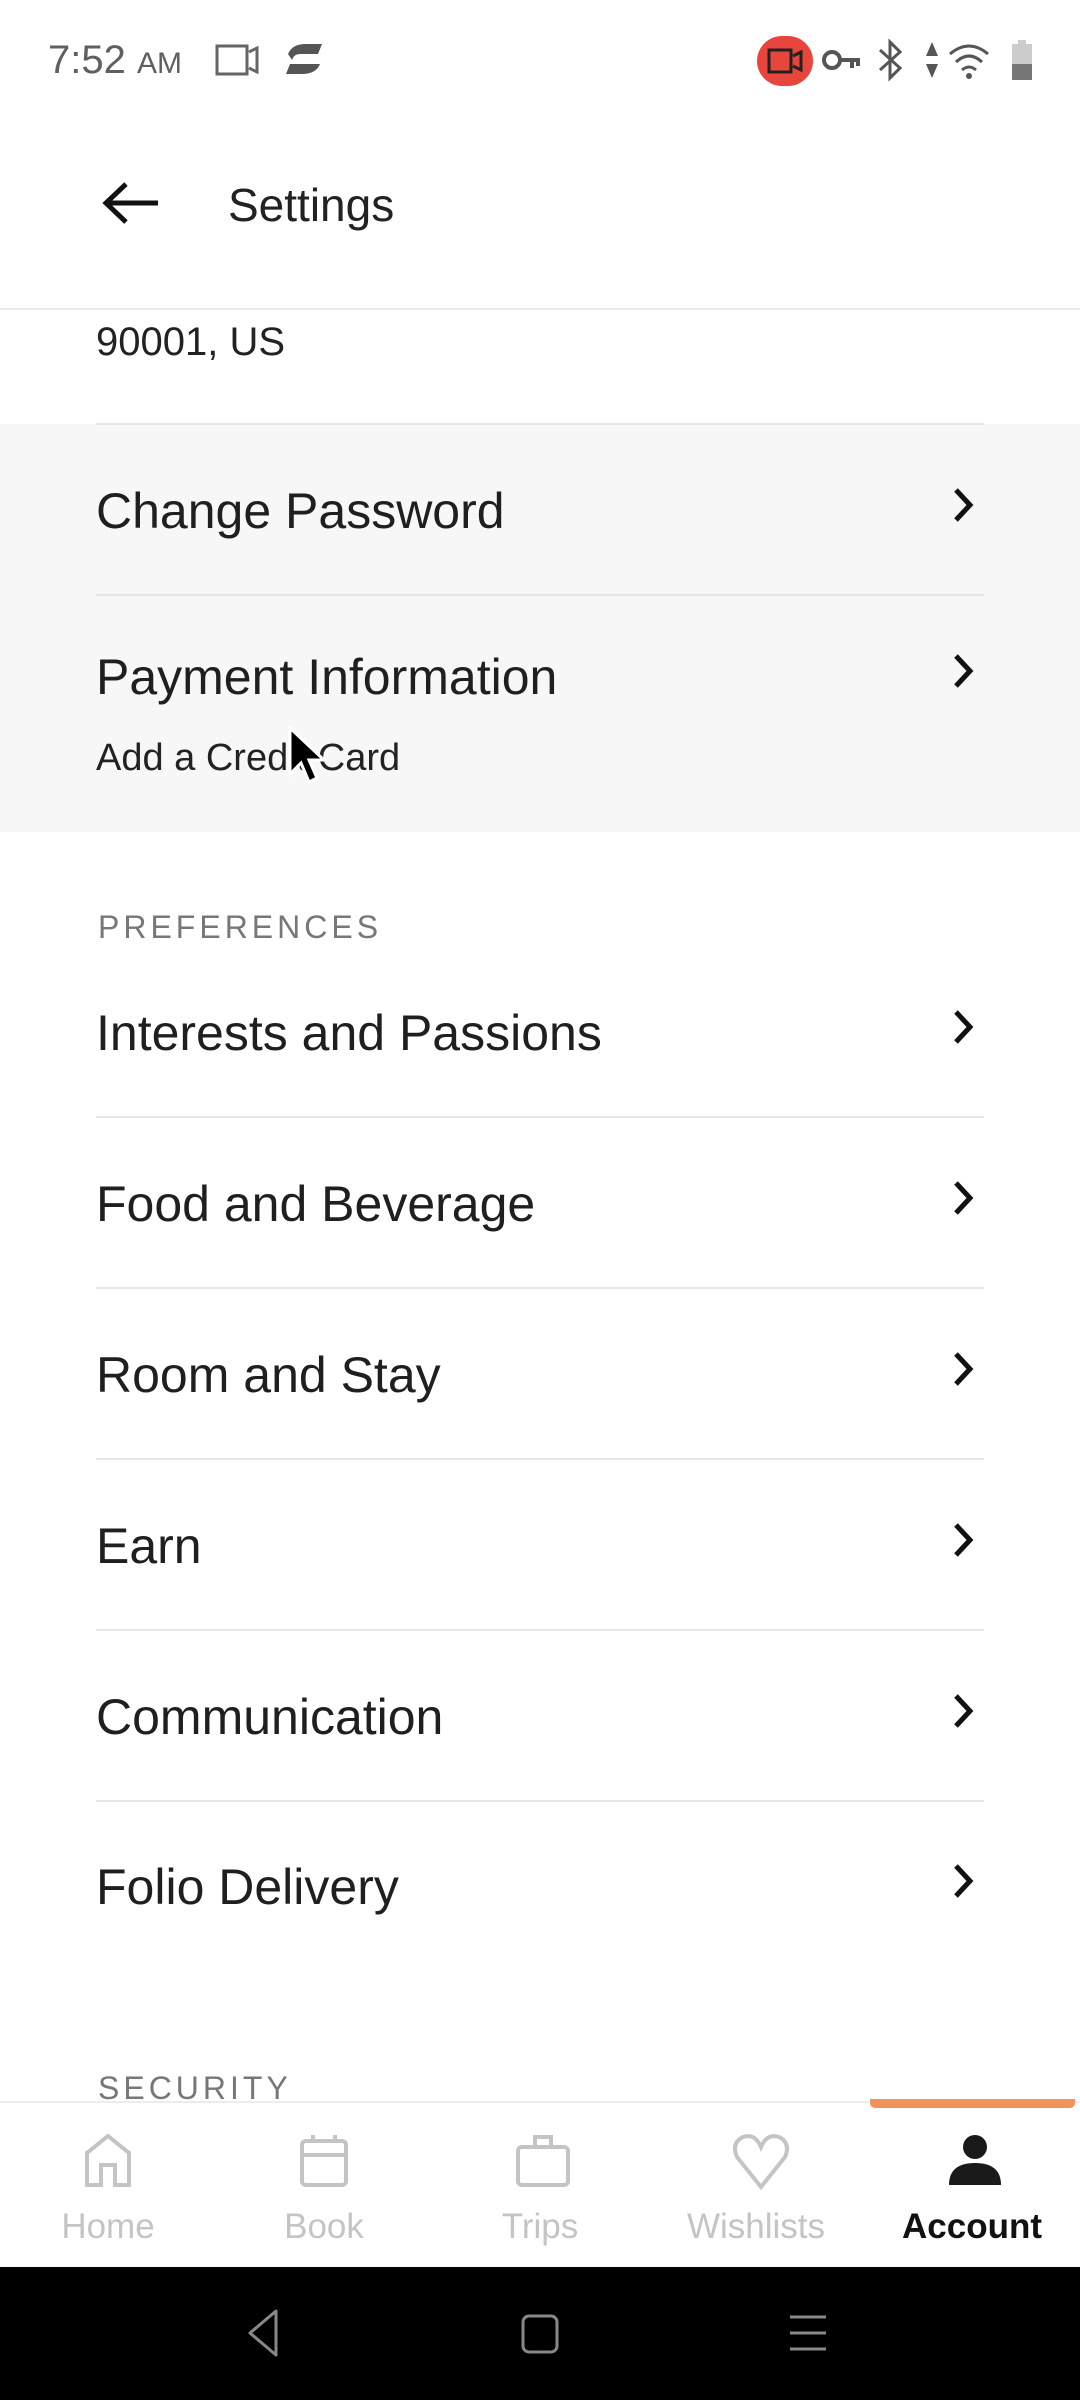 This screenshot has width=1080, height=2400. Describe the element at coordinates (972, 2186) in the screenshot. I see `nav-account: Account` at that location.